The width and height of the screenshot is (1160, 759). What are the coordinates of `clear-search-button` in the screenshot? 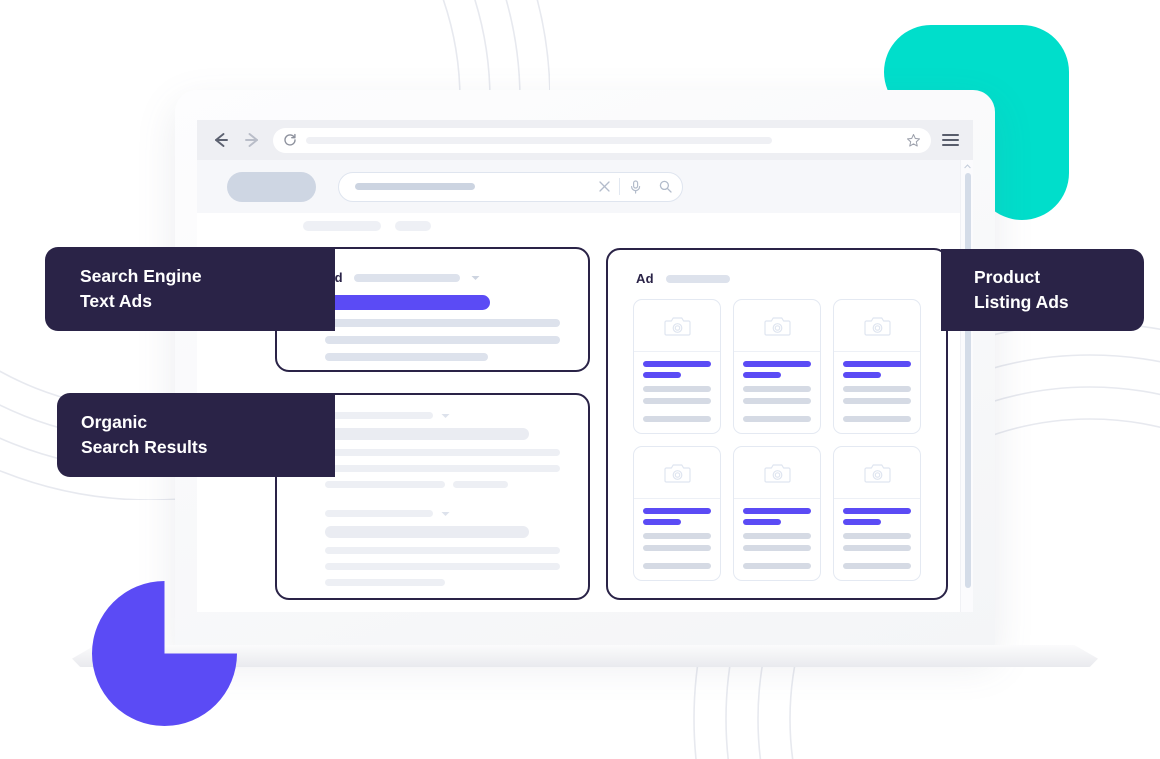 It's located at (604, 187).